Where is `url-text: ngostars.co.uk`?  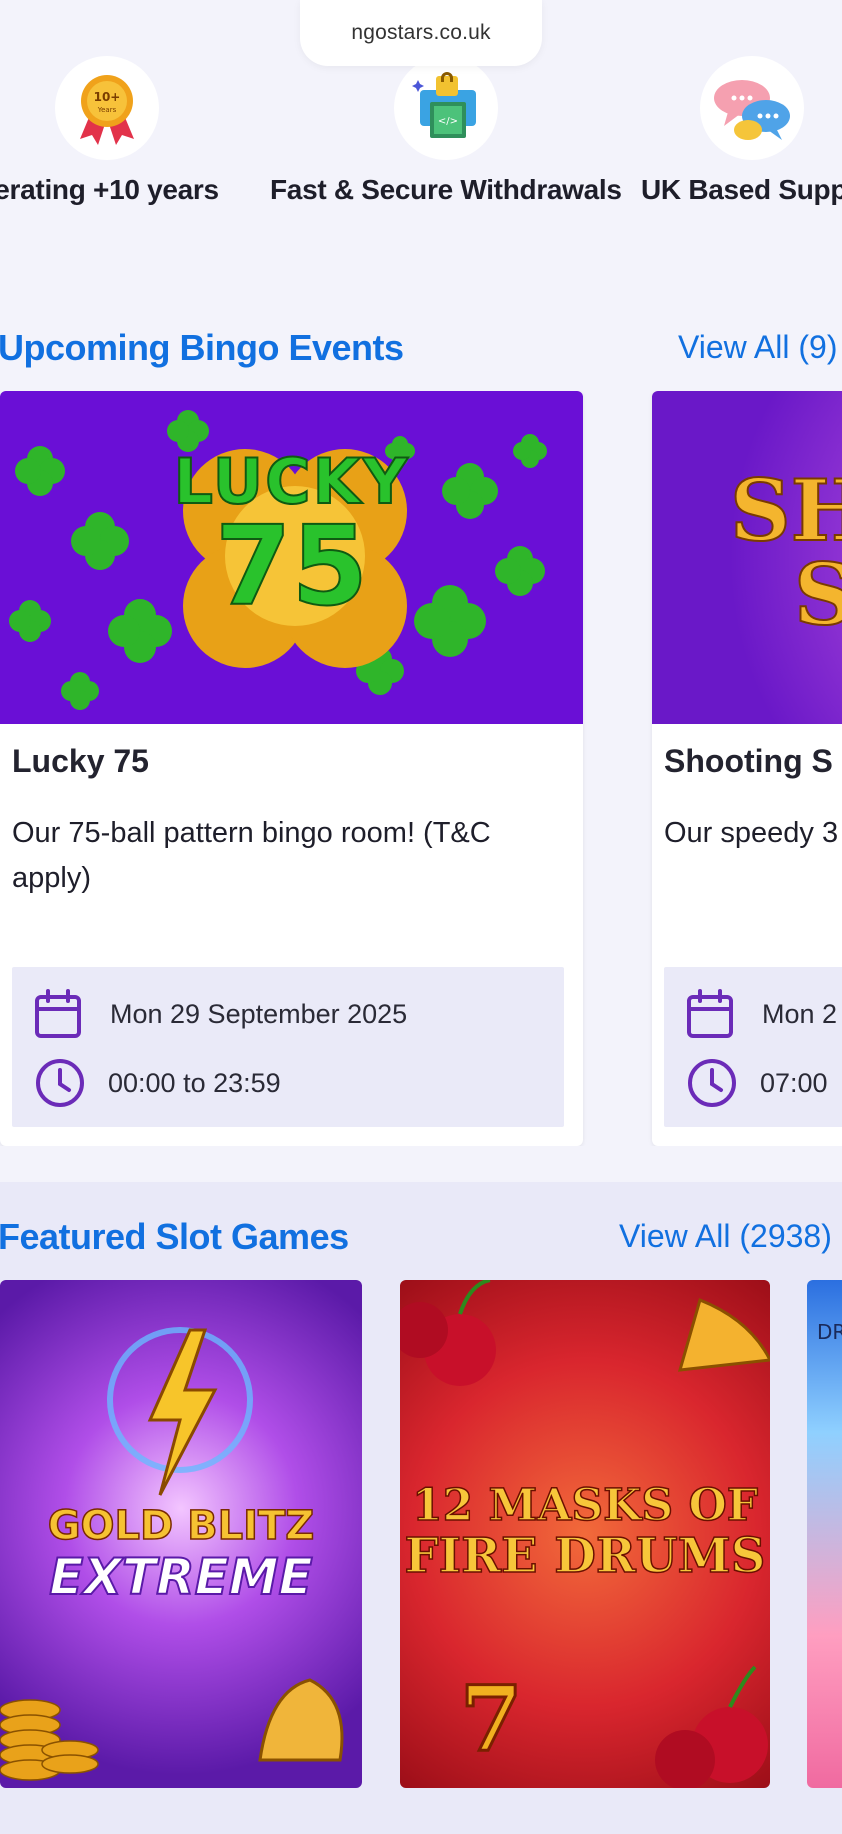
url-text: ngostars.co.uk is located at coordinates (421, 32).